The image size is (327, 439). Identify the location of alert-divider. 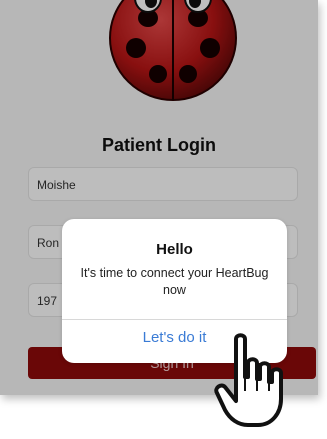
(174, 319).